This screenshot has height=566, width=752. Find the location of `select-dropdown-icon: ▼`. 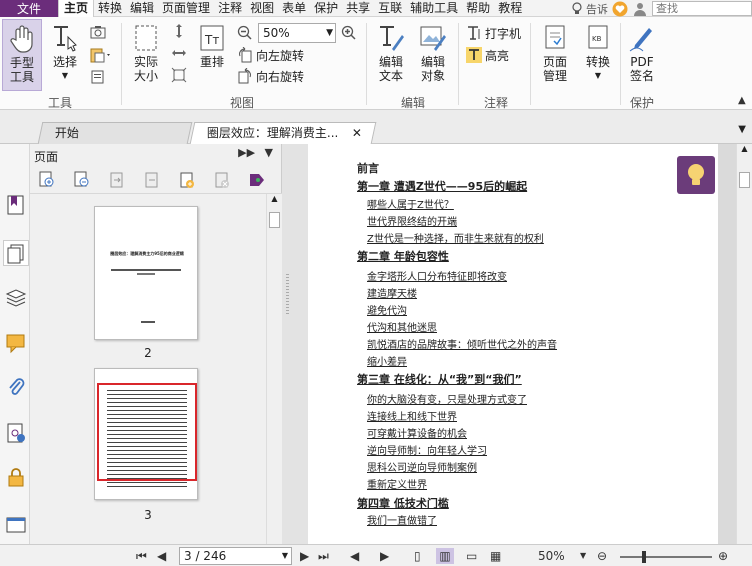

select-dropdown-icon: ▼ is located at coordinates (65, 76).